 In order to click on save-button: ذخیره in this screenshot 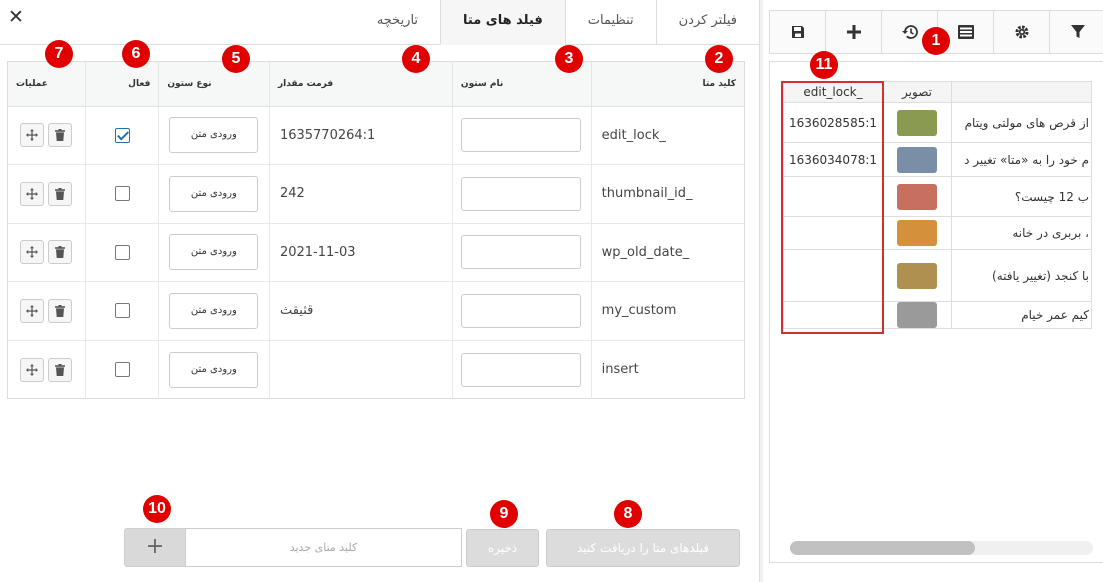, I will do `click(502, 548)`.